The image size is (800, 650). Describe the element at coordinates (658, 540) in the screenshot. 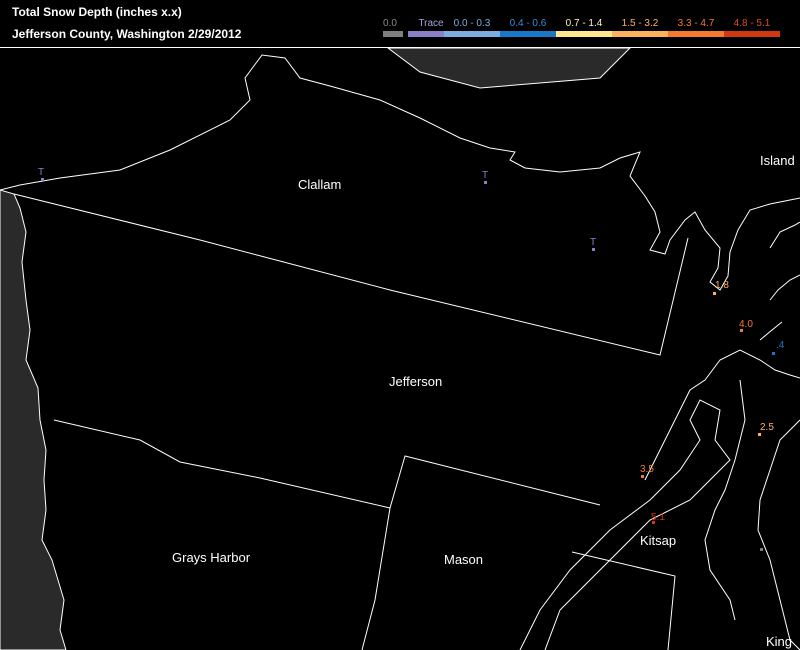

I see `county-label-kitsap: Kitsap` at that location.